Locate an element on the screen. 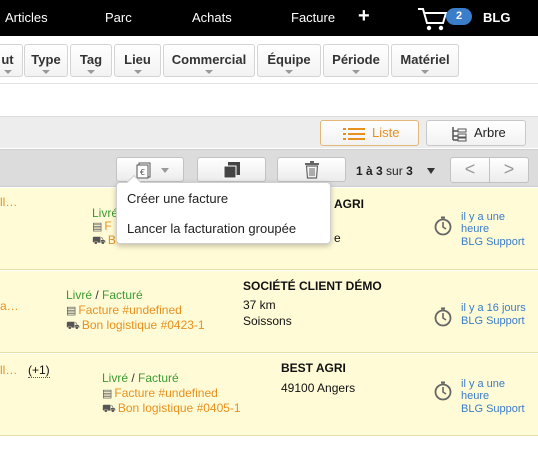 This screenshot has height=455, width=538. copy-icon is located at coordinates (231, 170).